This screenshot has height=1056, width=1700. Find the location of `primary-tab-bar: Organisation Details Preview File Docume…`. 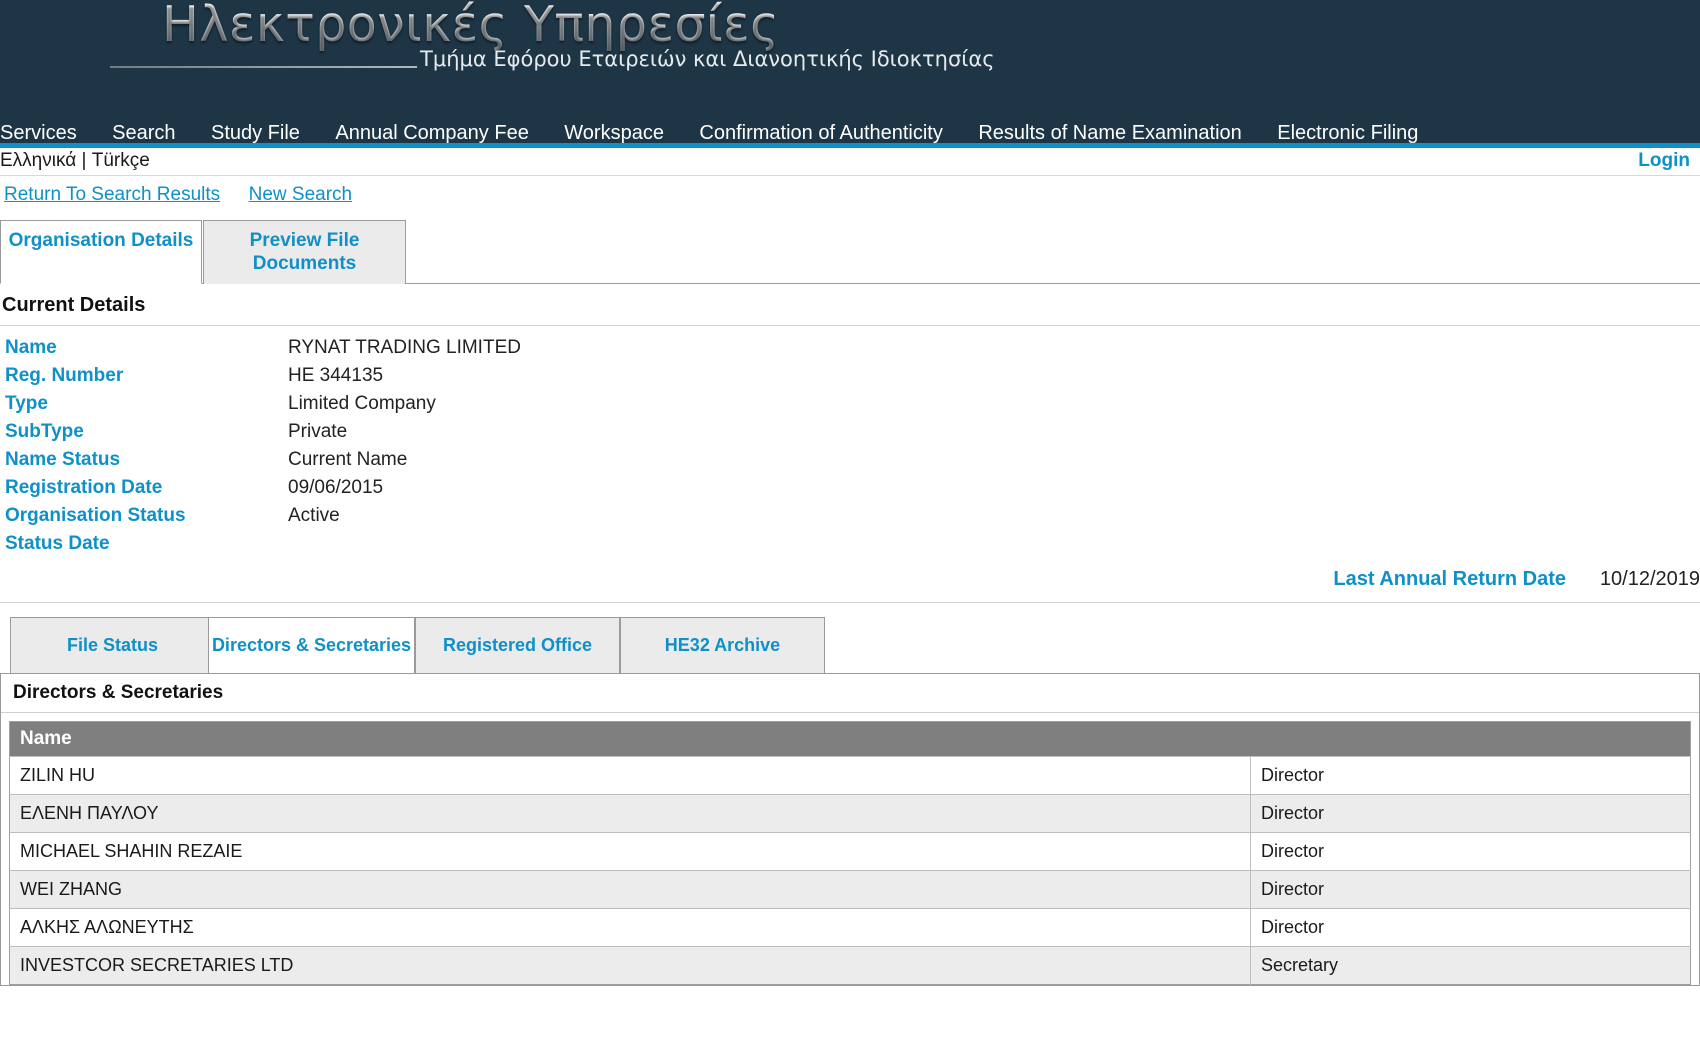

primary-tab-bar: Organisation Details Preview File Docume… is located at coordinates (850, 252).